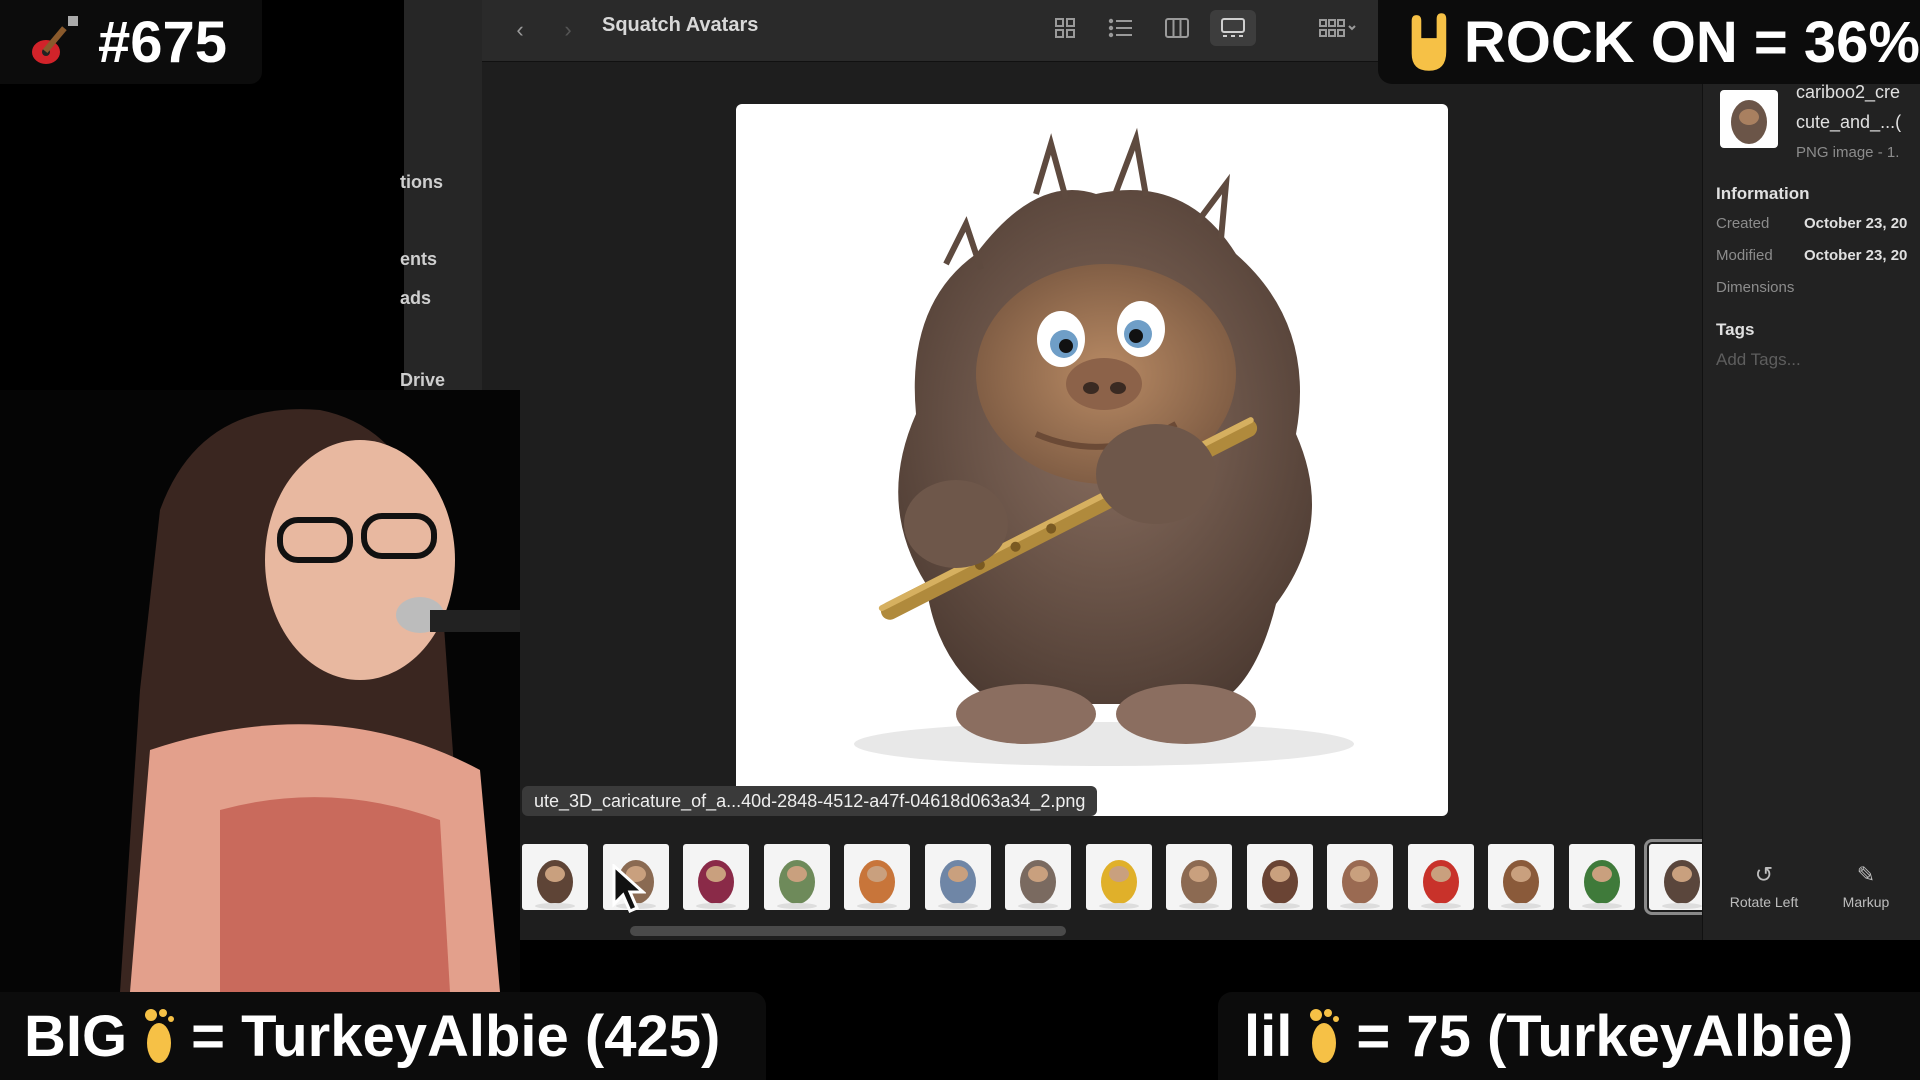  Describe the element at coordinates (1764, 874) in the screenshot. I see `rotate-left-icon: ↺` at that location.